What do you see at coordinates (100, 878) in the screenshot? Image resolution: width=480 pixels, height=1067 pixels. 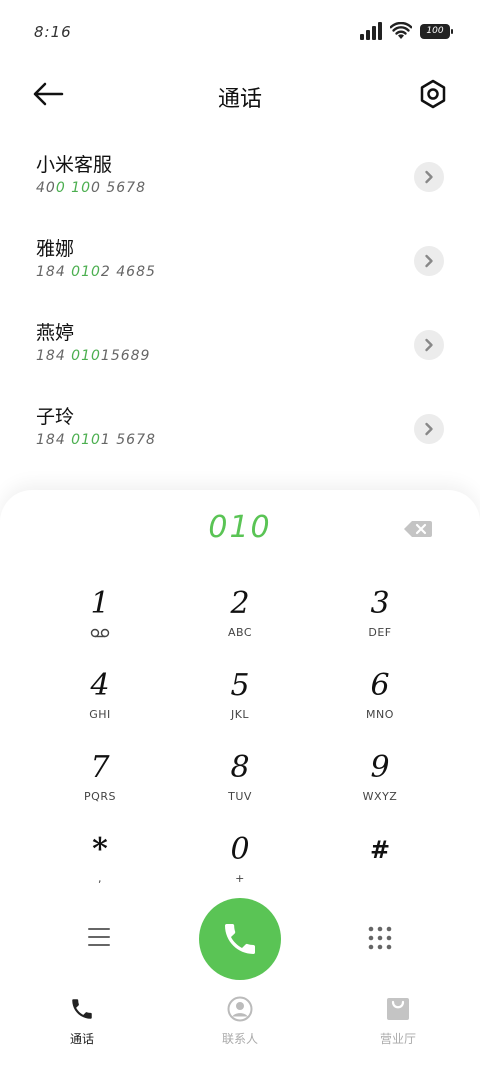 I see `key-letters: ,` at bounding box center [100, 878].